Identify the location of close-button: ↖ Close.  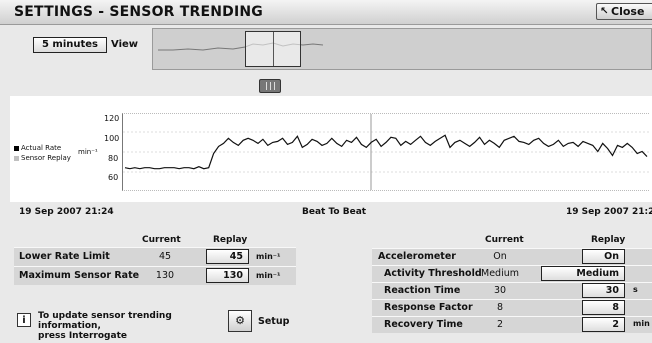
(624, 11).